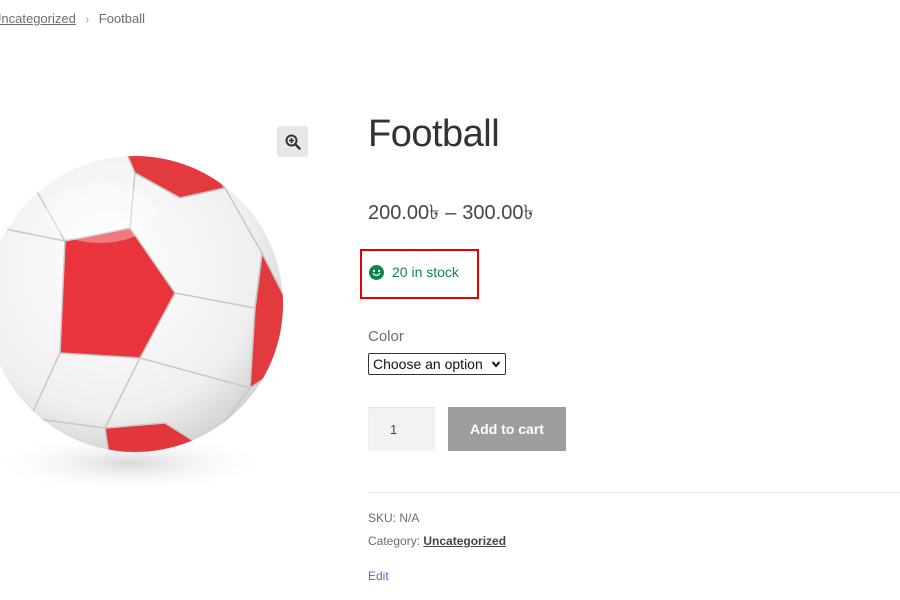  I want to click on variation-color-label: Color, so click(386, 336).